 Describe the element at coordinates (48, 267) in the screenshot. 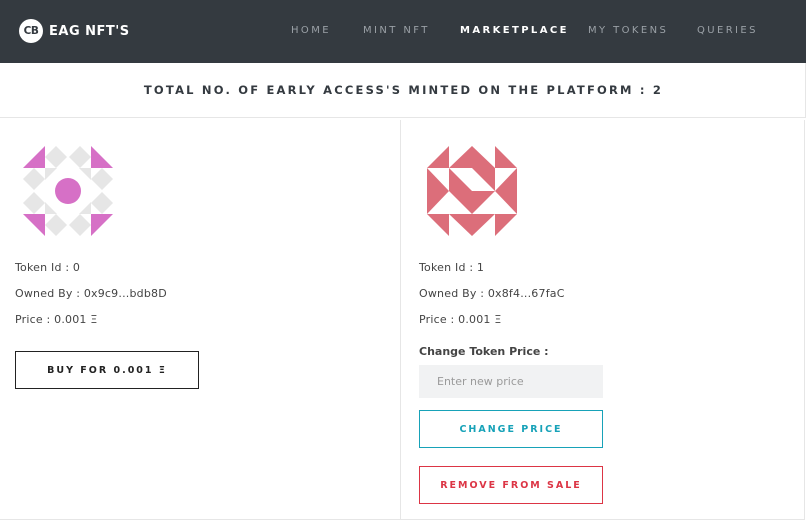

I see `token-id: Token Id : 0` at that location.